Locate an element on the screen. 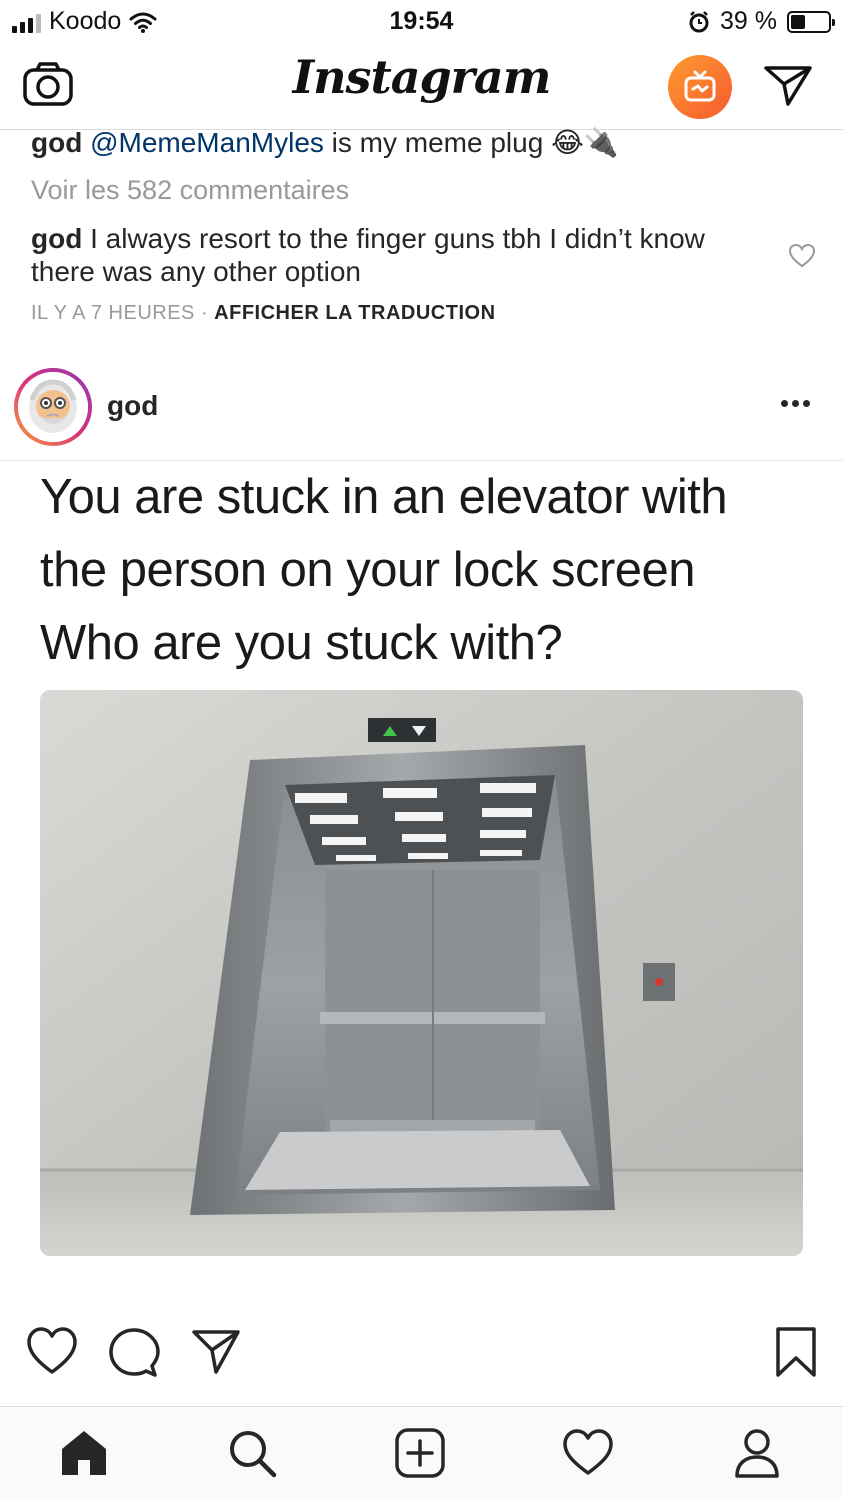  more-options-icon is located at coordinates (795, 403).